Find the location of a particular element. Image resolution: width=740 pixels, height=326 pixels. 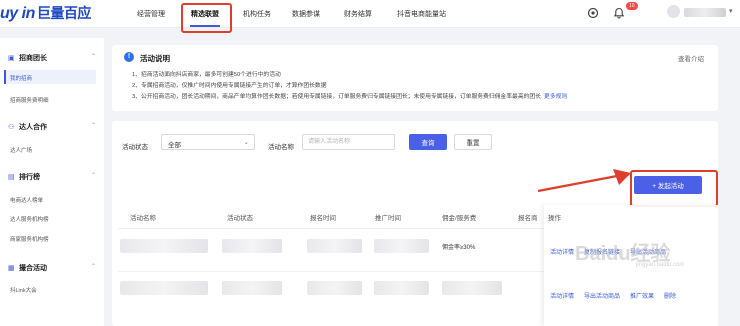

sidebar-group-label: 排行榜 is located at coordinates (29, 177).